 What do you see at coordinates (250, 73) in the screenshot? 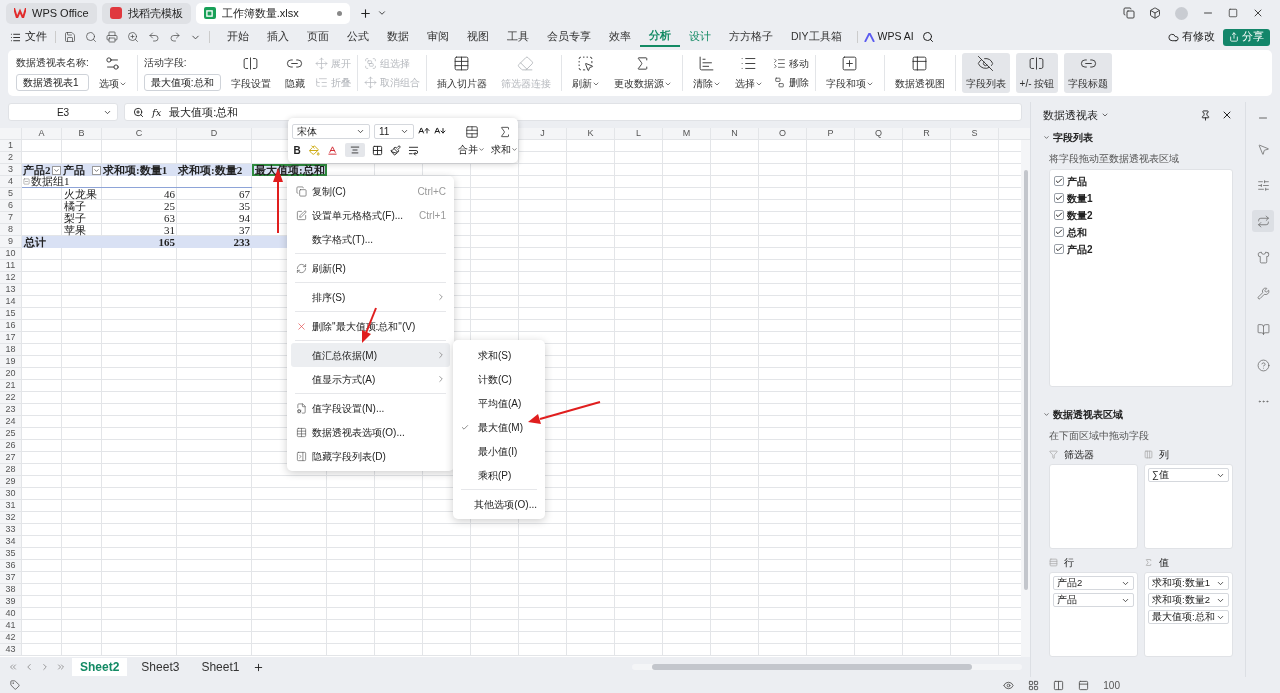
I see `ribbon-button: 字段设置` at bounding box center [250, 73].